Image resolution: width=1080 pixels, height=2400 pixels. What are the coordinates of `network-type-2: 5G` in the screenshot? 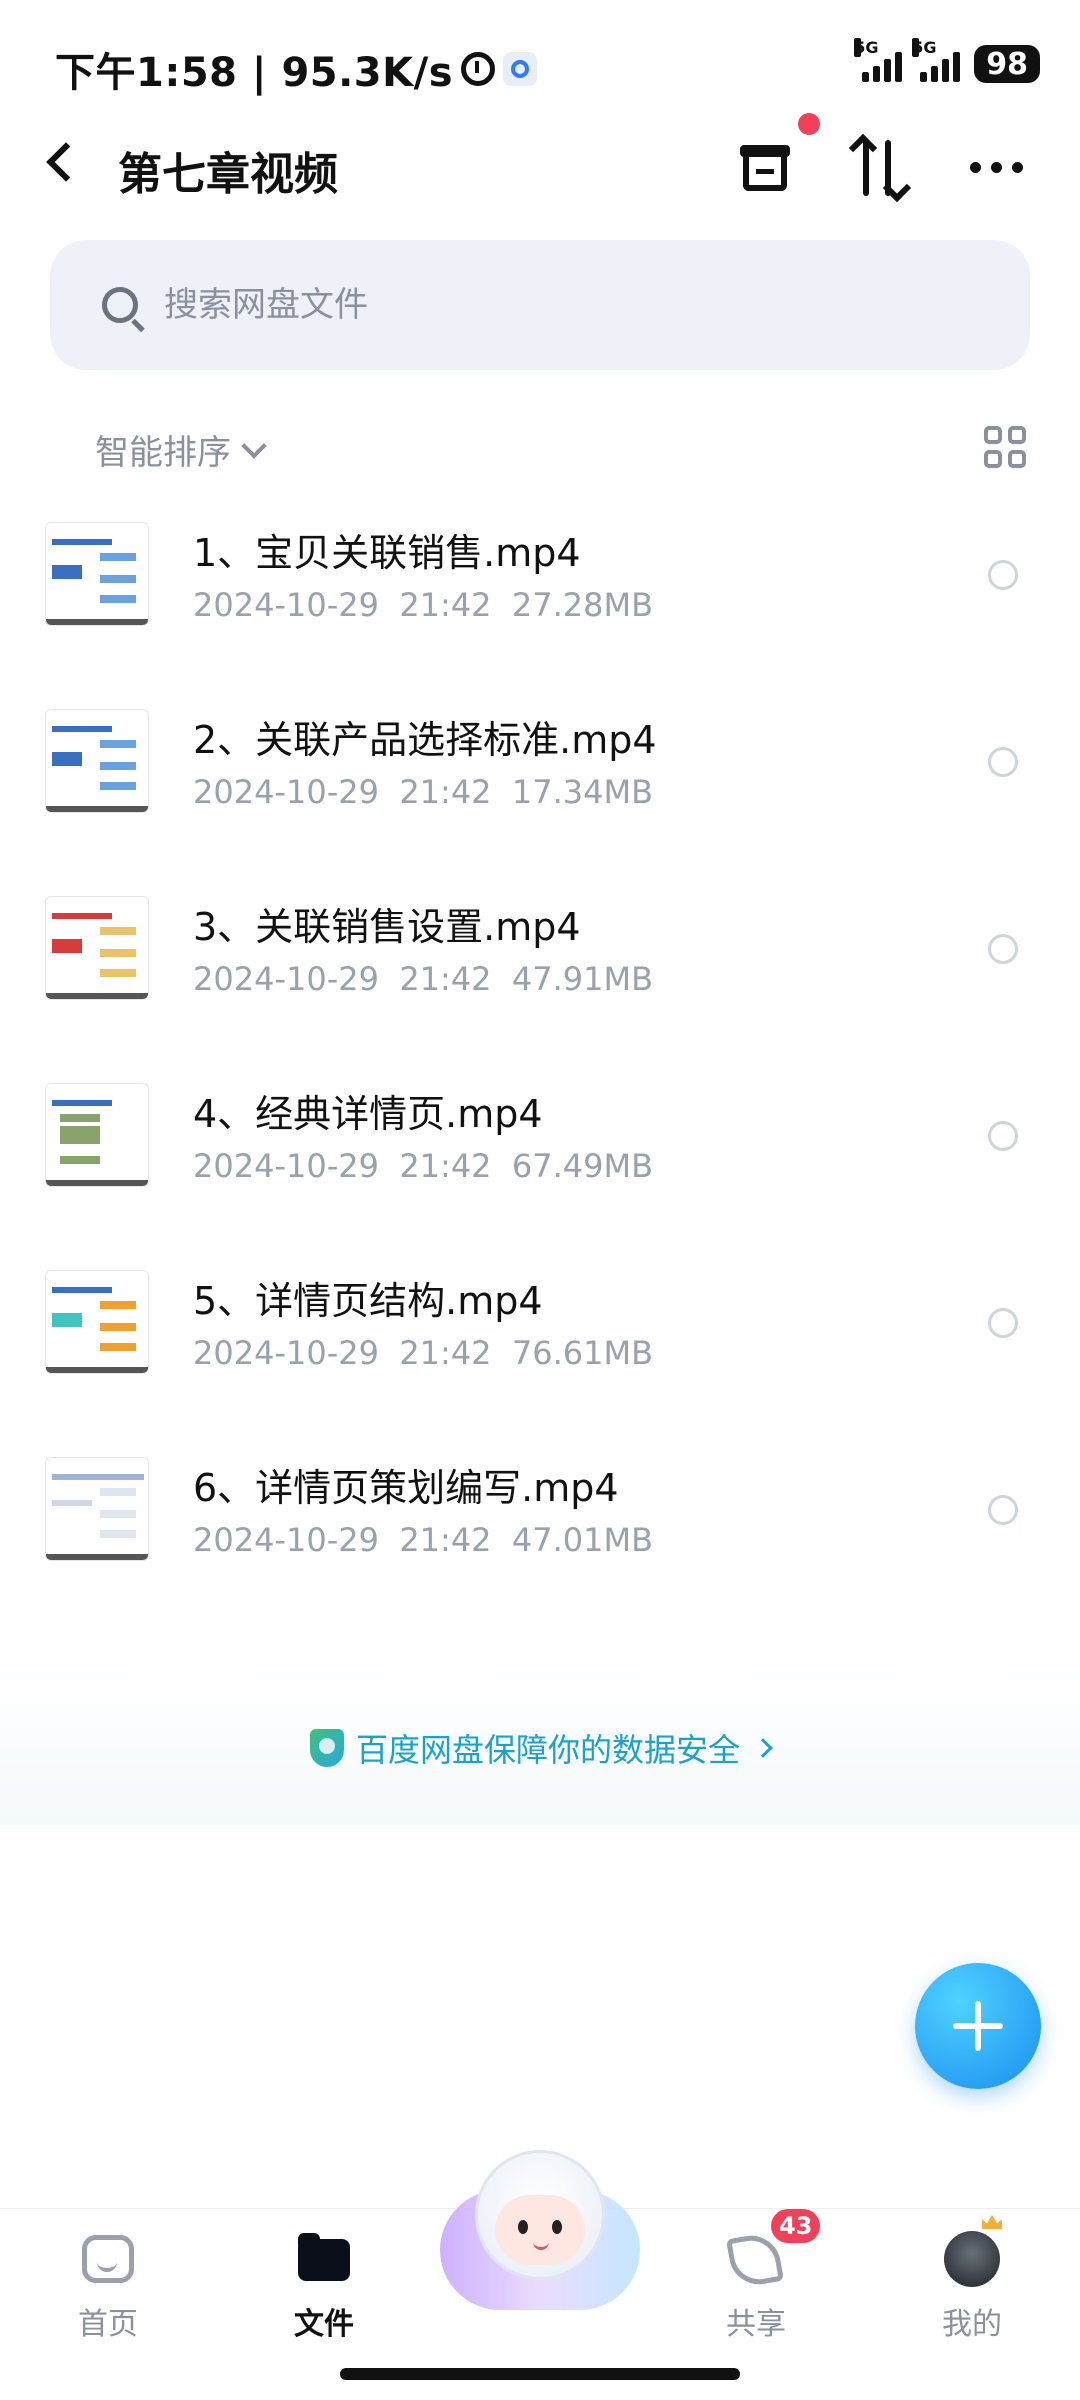 It's located at (924, 47).